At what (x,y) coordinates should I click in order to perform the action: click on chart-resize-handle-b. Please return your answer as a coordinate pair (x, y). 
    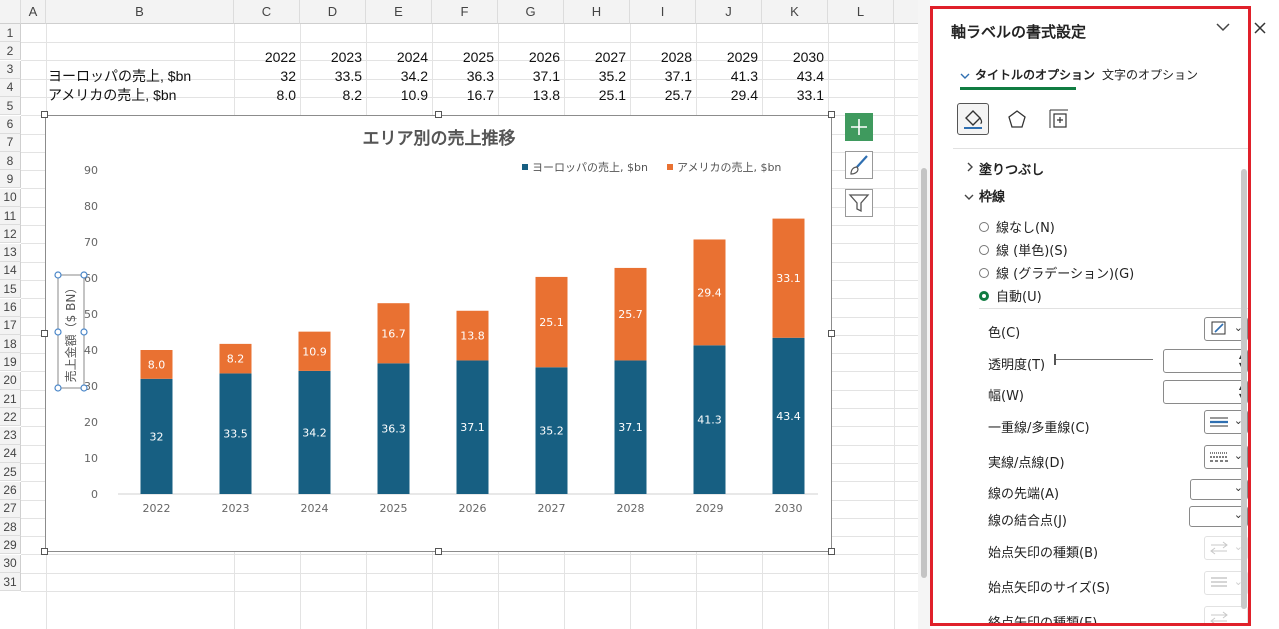
    Looking at the image, I should click on (438, 551).